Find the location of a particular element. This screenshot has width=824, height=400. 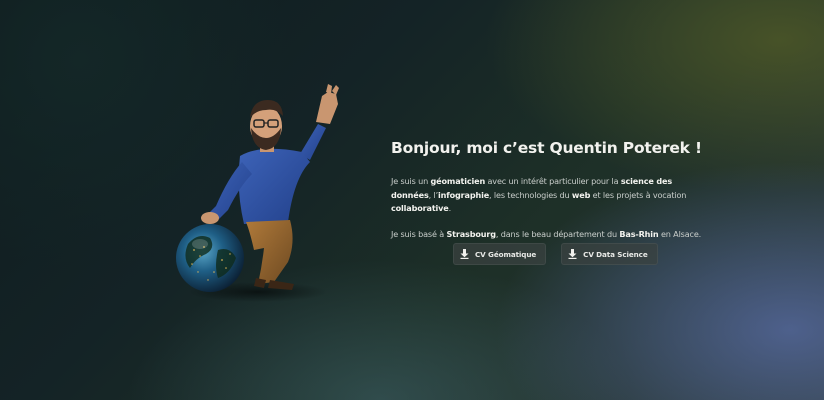

text-fragment: en Alsace. is located at coordinates (680, 233).